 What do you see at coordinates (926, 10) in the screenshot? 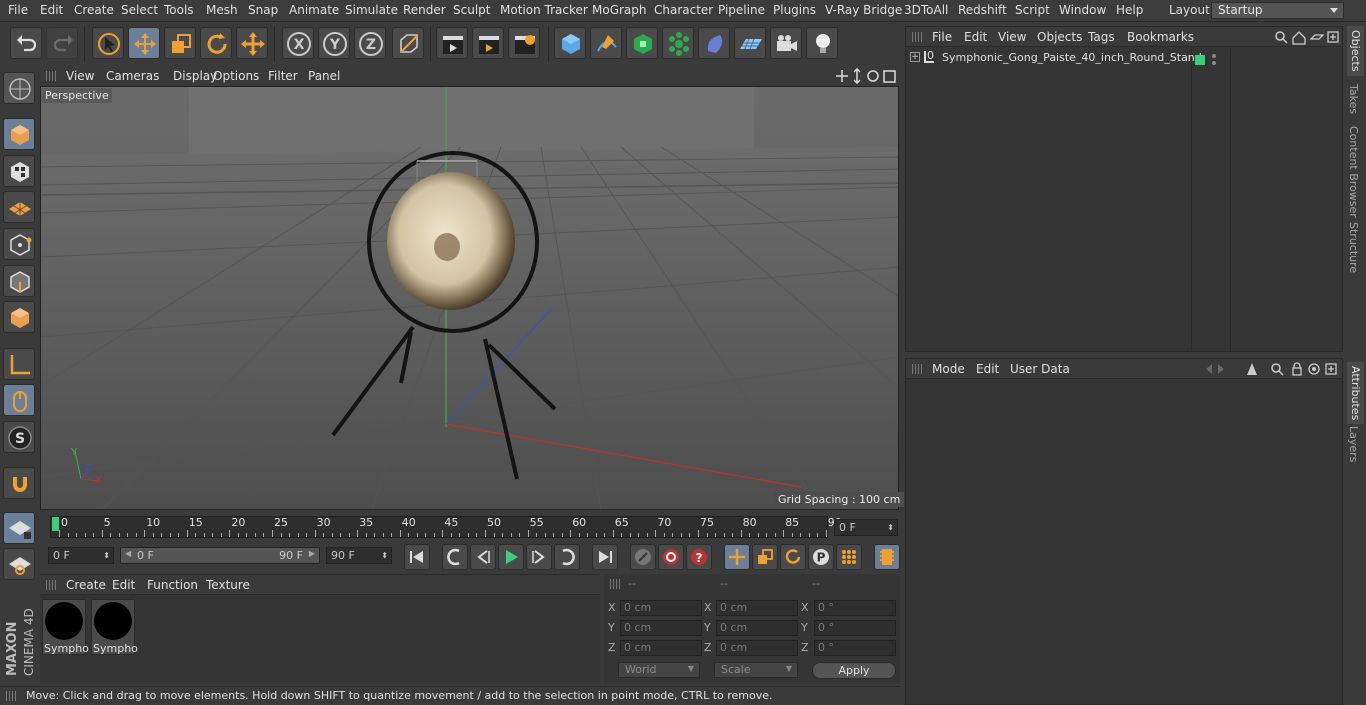
I see `menu-3dtoall: 3DToAll` at bounding box center [926, 10].